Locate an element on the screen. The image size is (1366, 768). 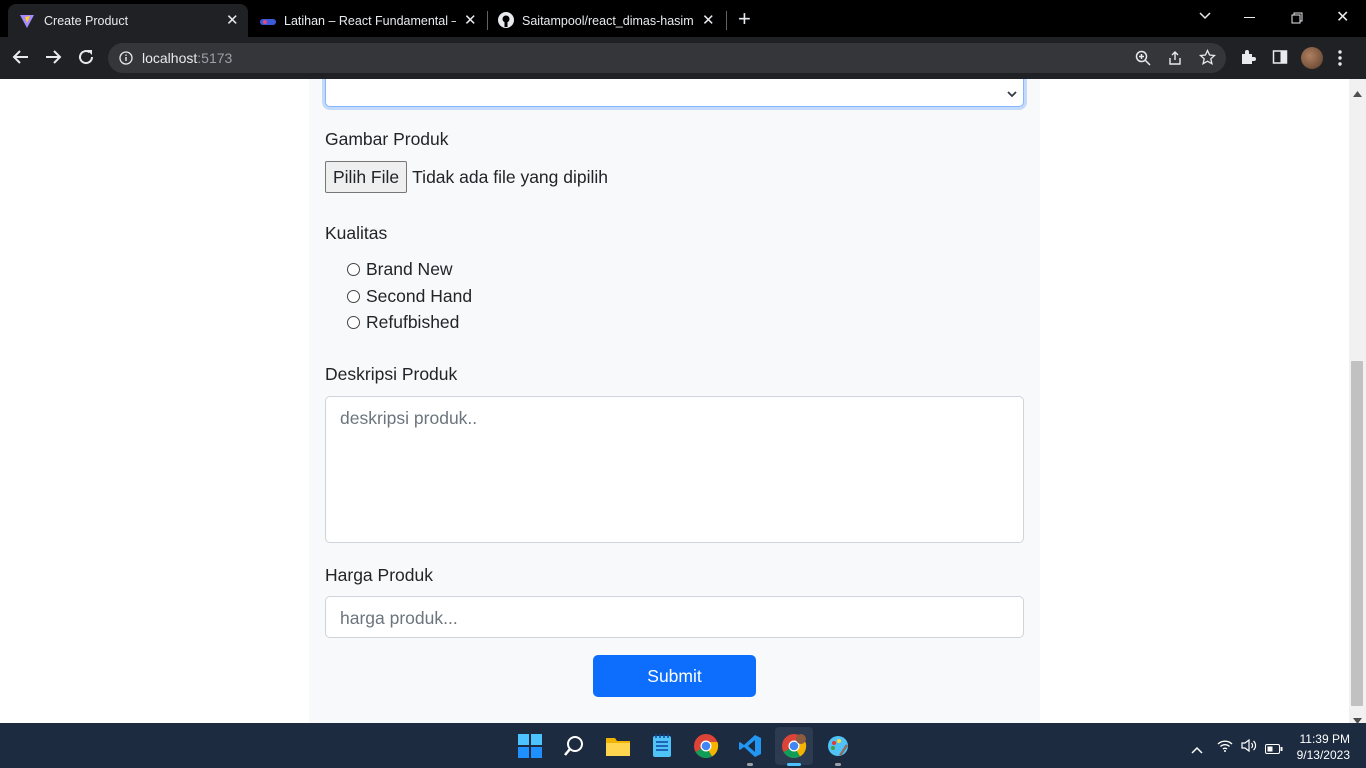
submit-button: Submit is located at coordinates (674, 676).